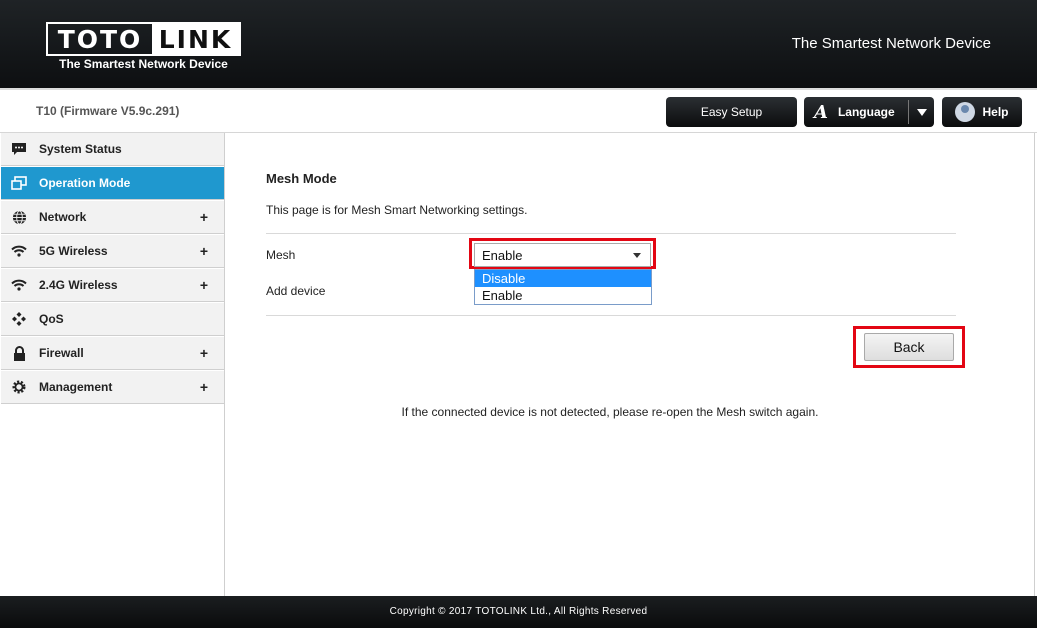 The height and width of the screenshot is (628, 1037). I want to click on windows-icon, so click(19, 183).